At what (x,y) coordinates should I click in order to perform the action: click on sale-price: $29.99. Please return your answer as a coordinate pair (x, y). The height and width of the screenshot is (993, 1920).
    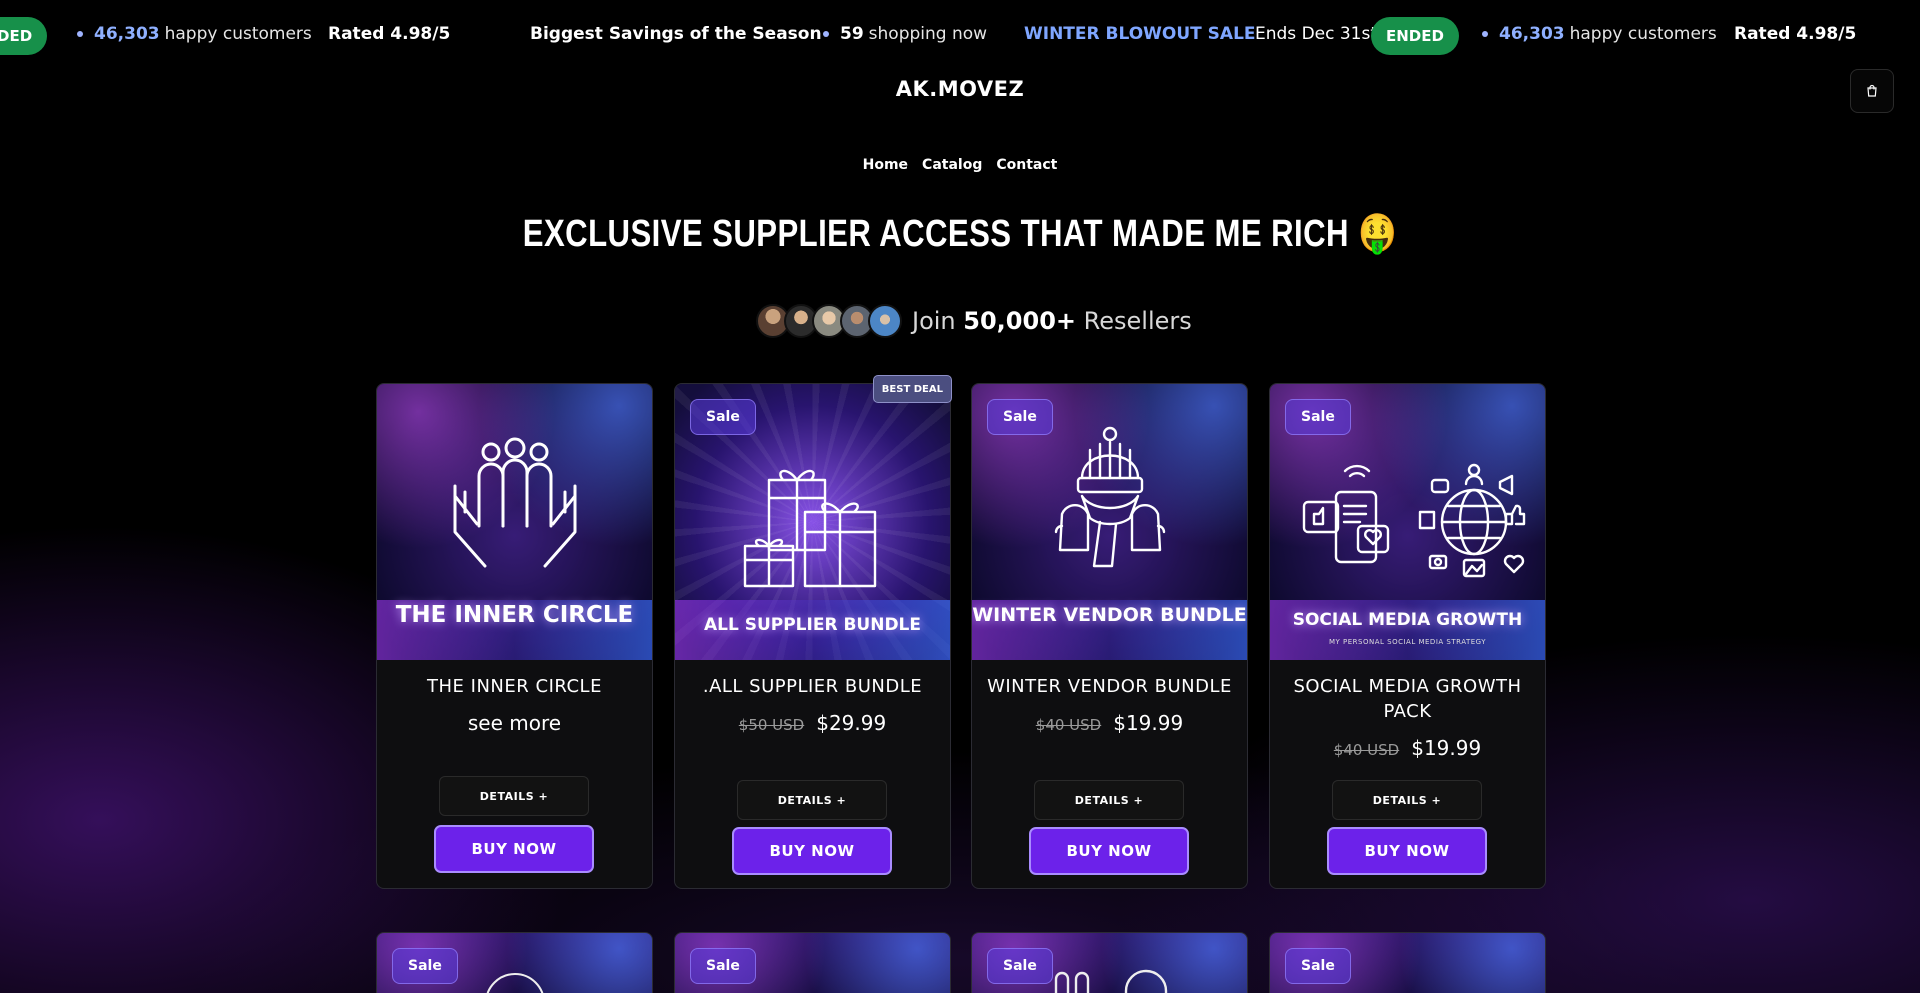
    Looking at the image, I should click on (851, 723).